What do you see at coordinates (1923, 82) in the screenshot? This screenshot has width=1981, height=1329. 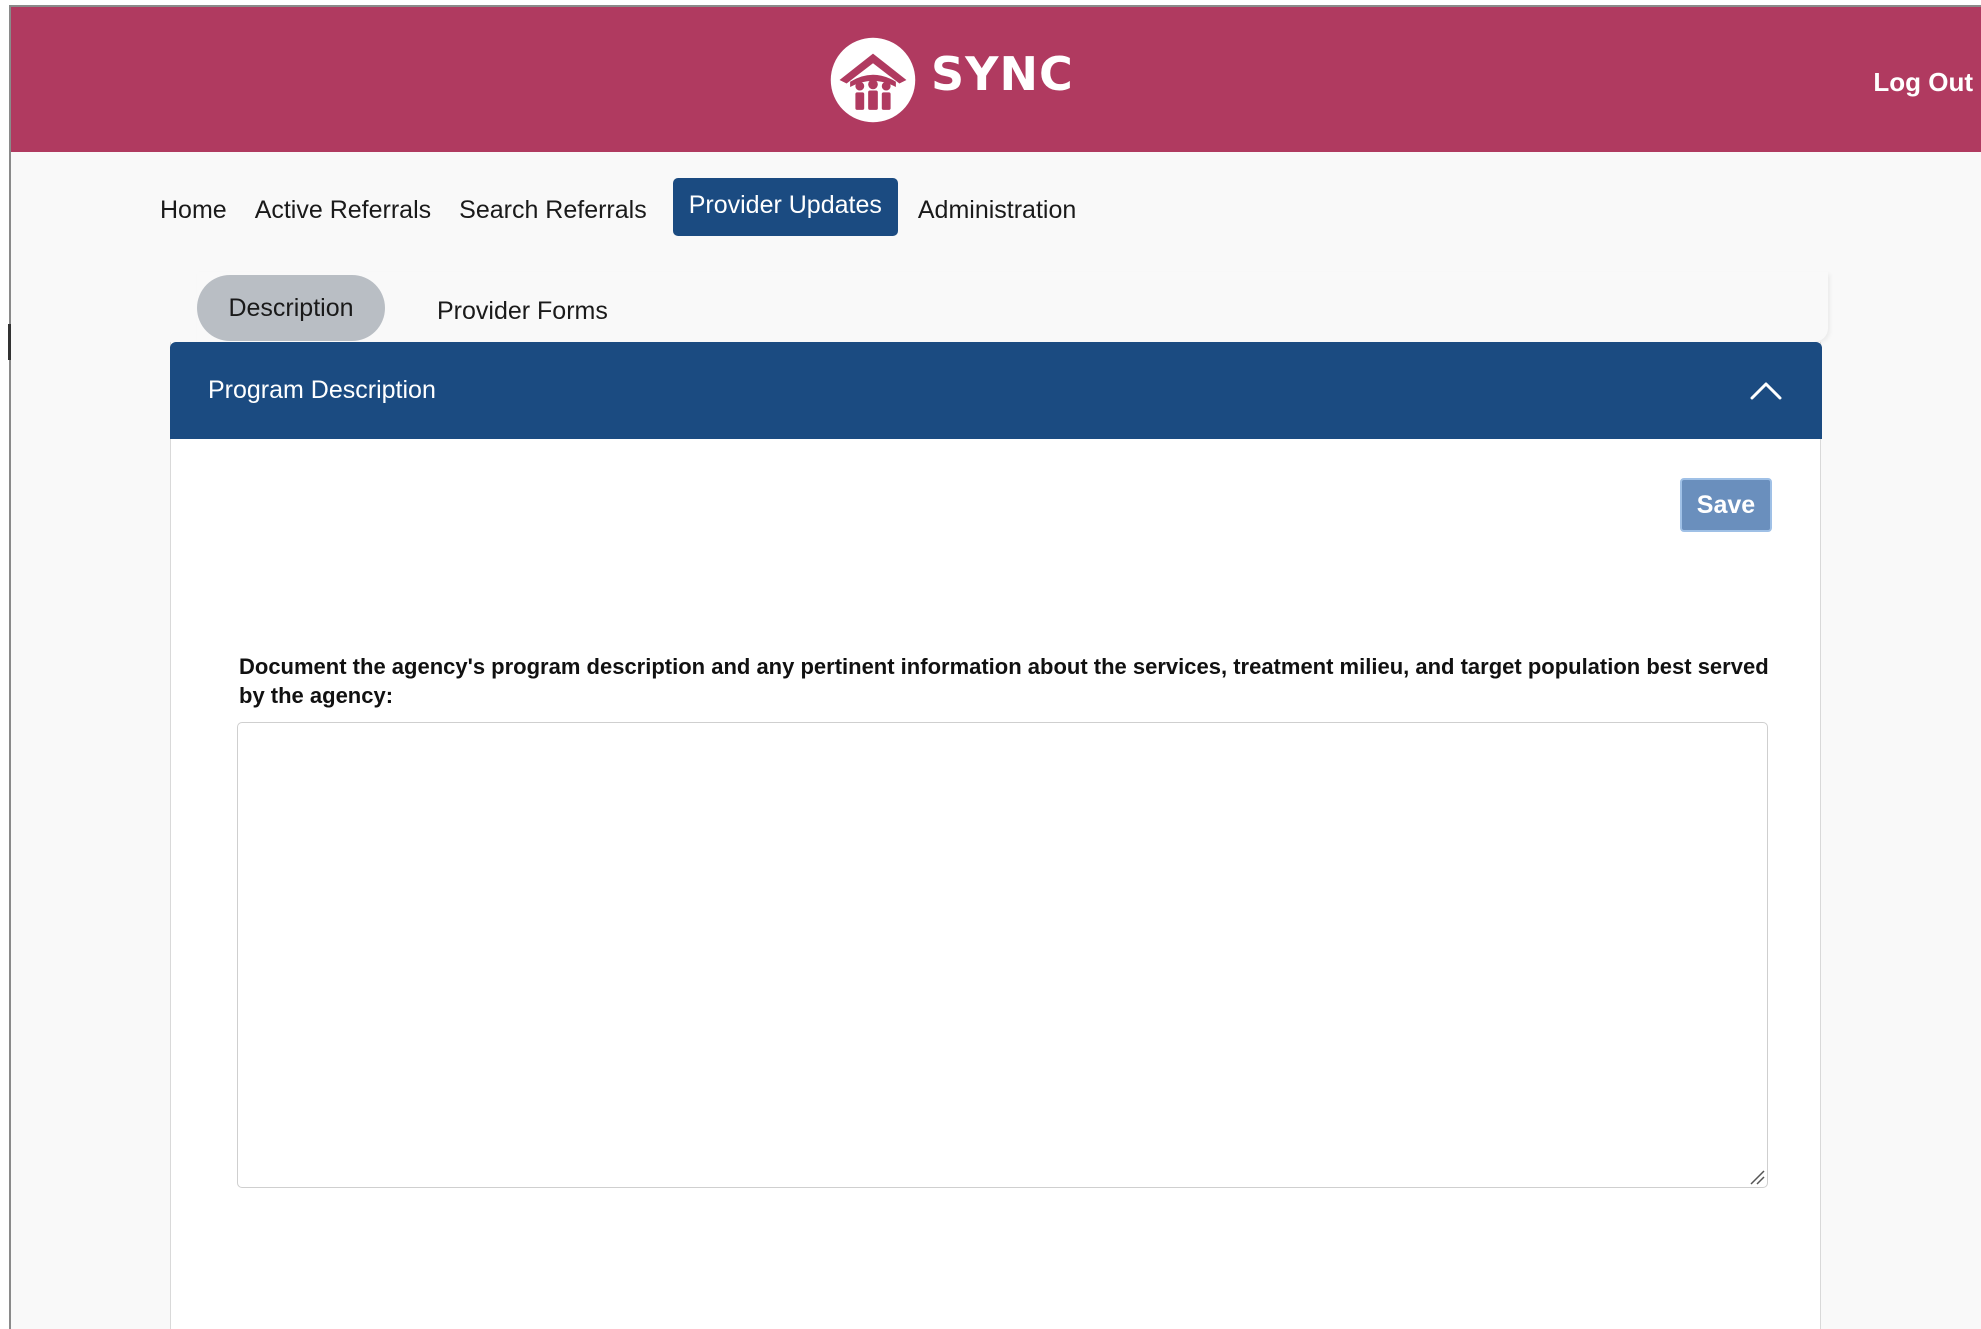 I see `logout-link: Log Out` at bounding box center [1923, 82].